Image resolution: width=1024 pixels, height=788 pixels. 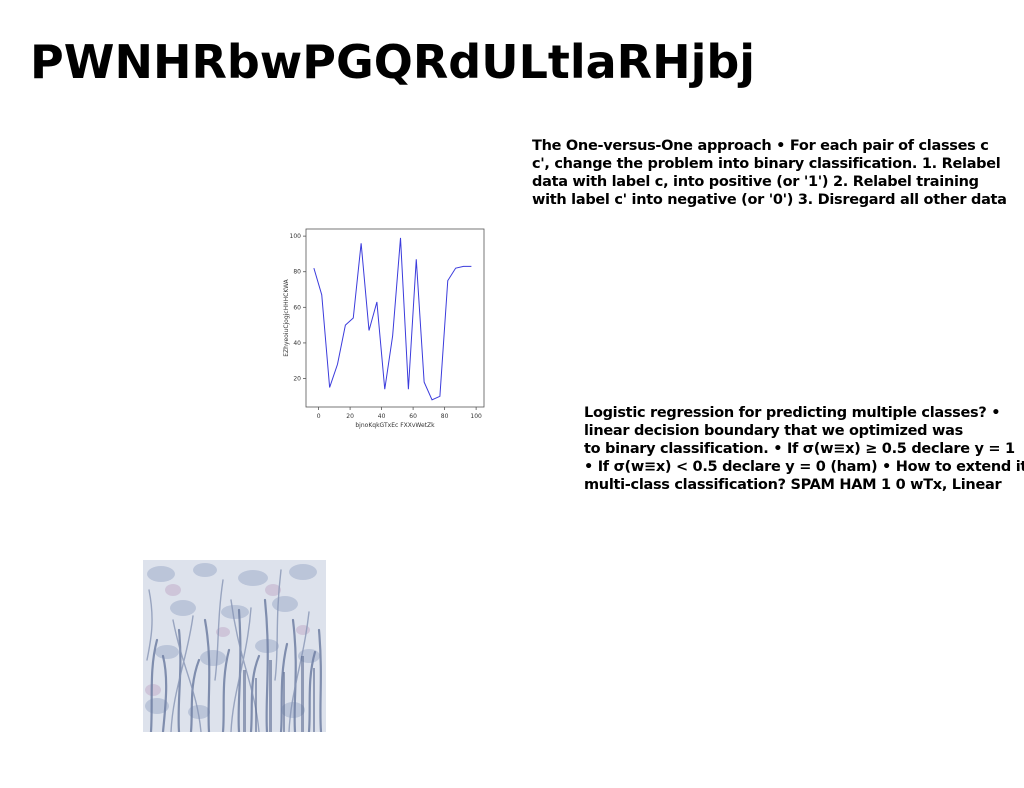 What do you see at coordinates (392, 319) in the screenshot?
I see `series-line` at bounding box center [392, 319].